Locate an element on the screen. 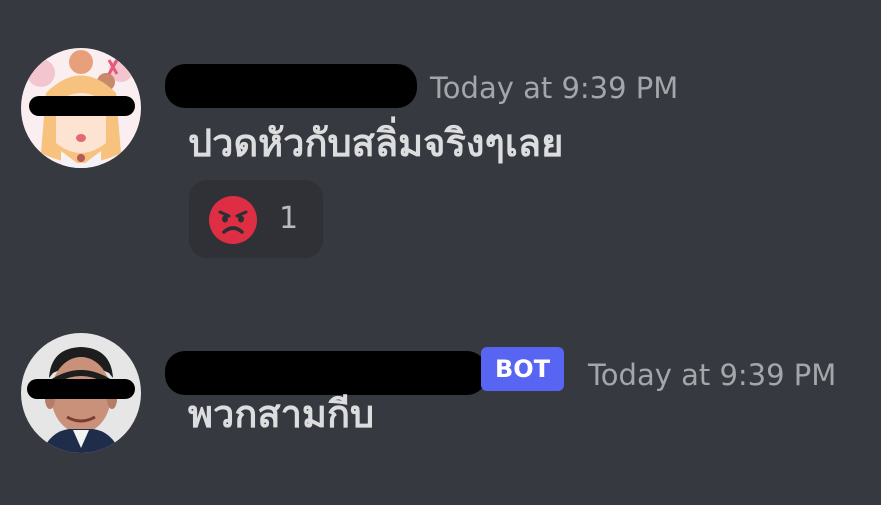 This screenshot has height=505, width=881. anime-girl-avatar-icon is located at coordinates (81, 108).